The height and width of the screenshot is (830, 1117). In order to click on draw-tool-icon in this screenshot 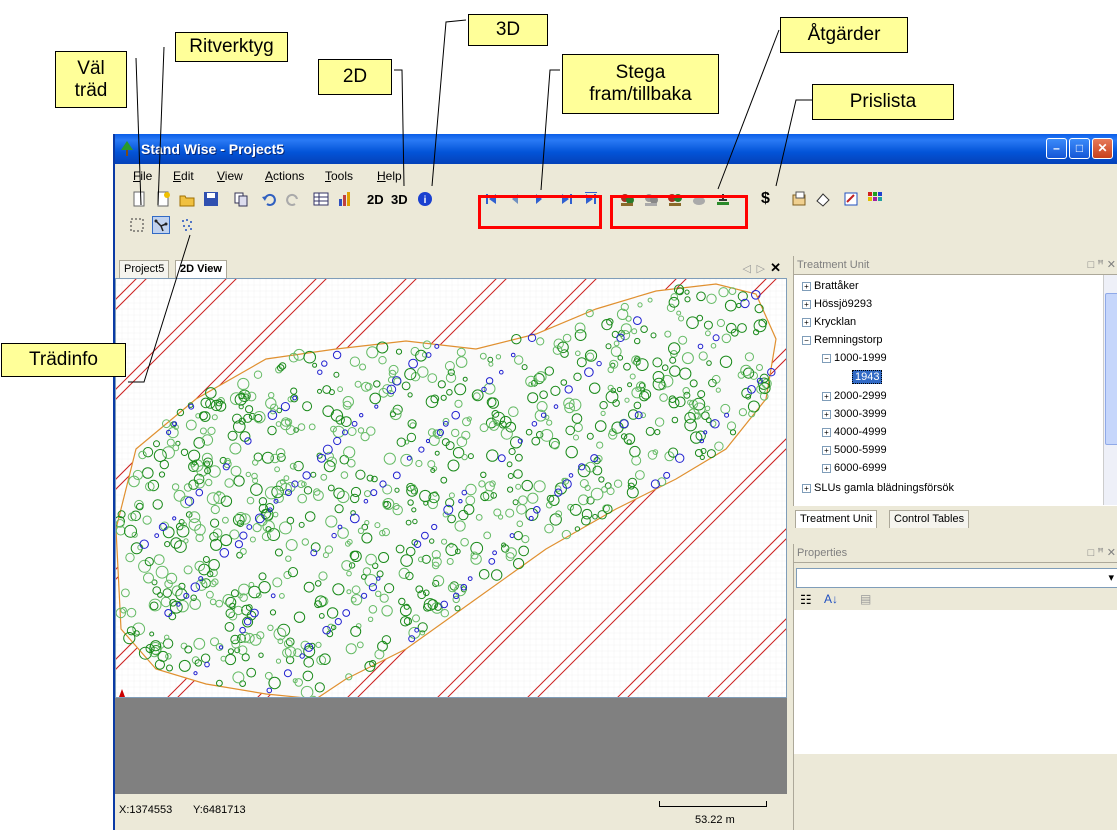, I will do `click(161, 225)`.